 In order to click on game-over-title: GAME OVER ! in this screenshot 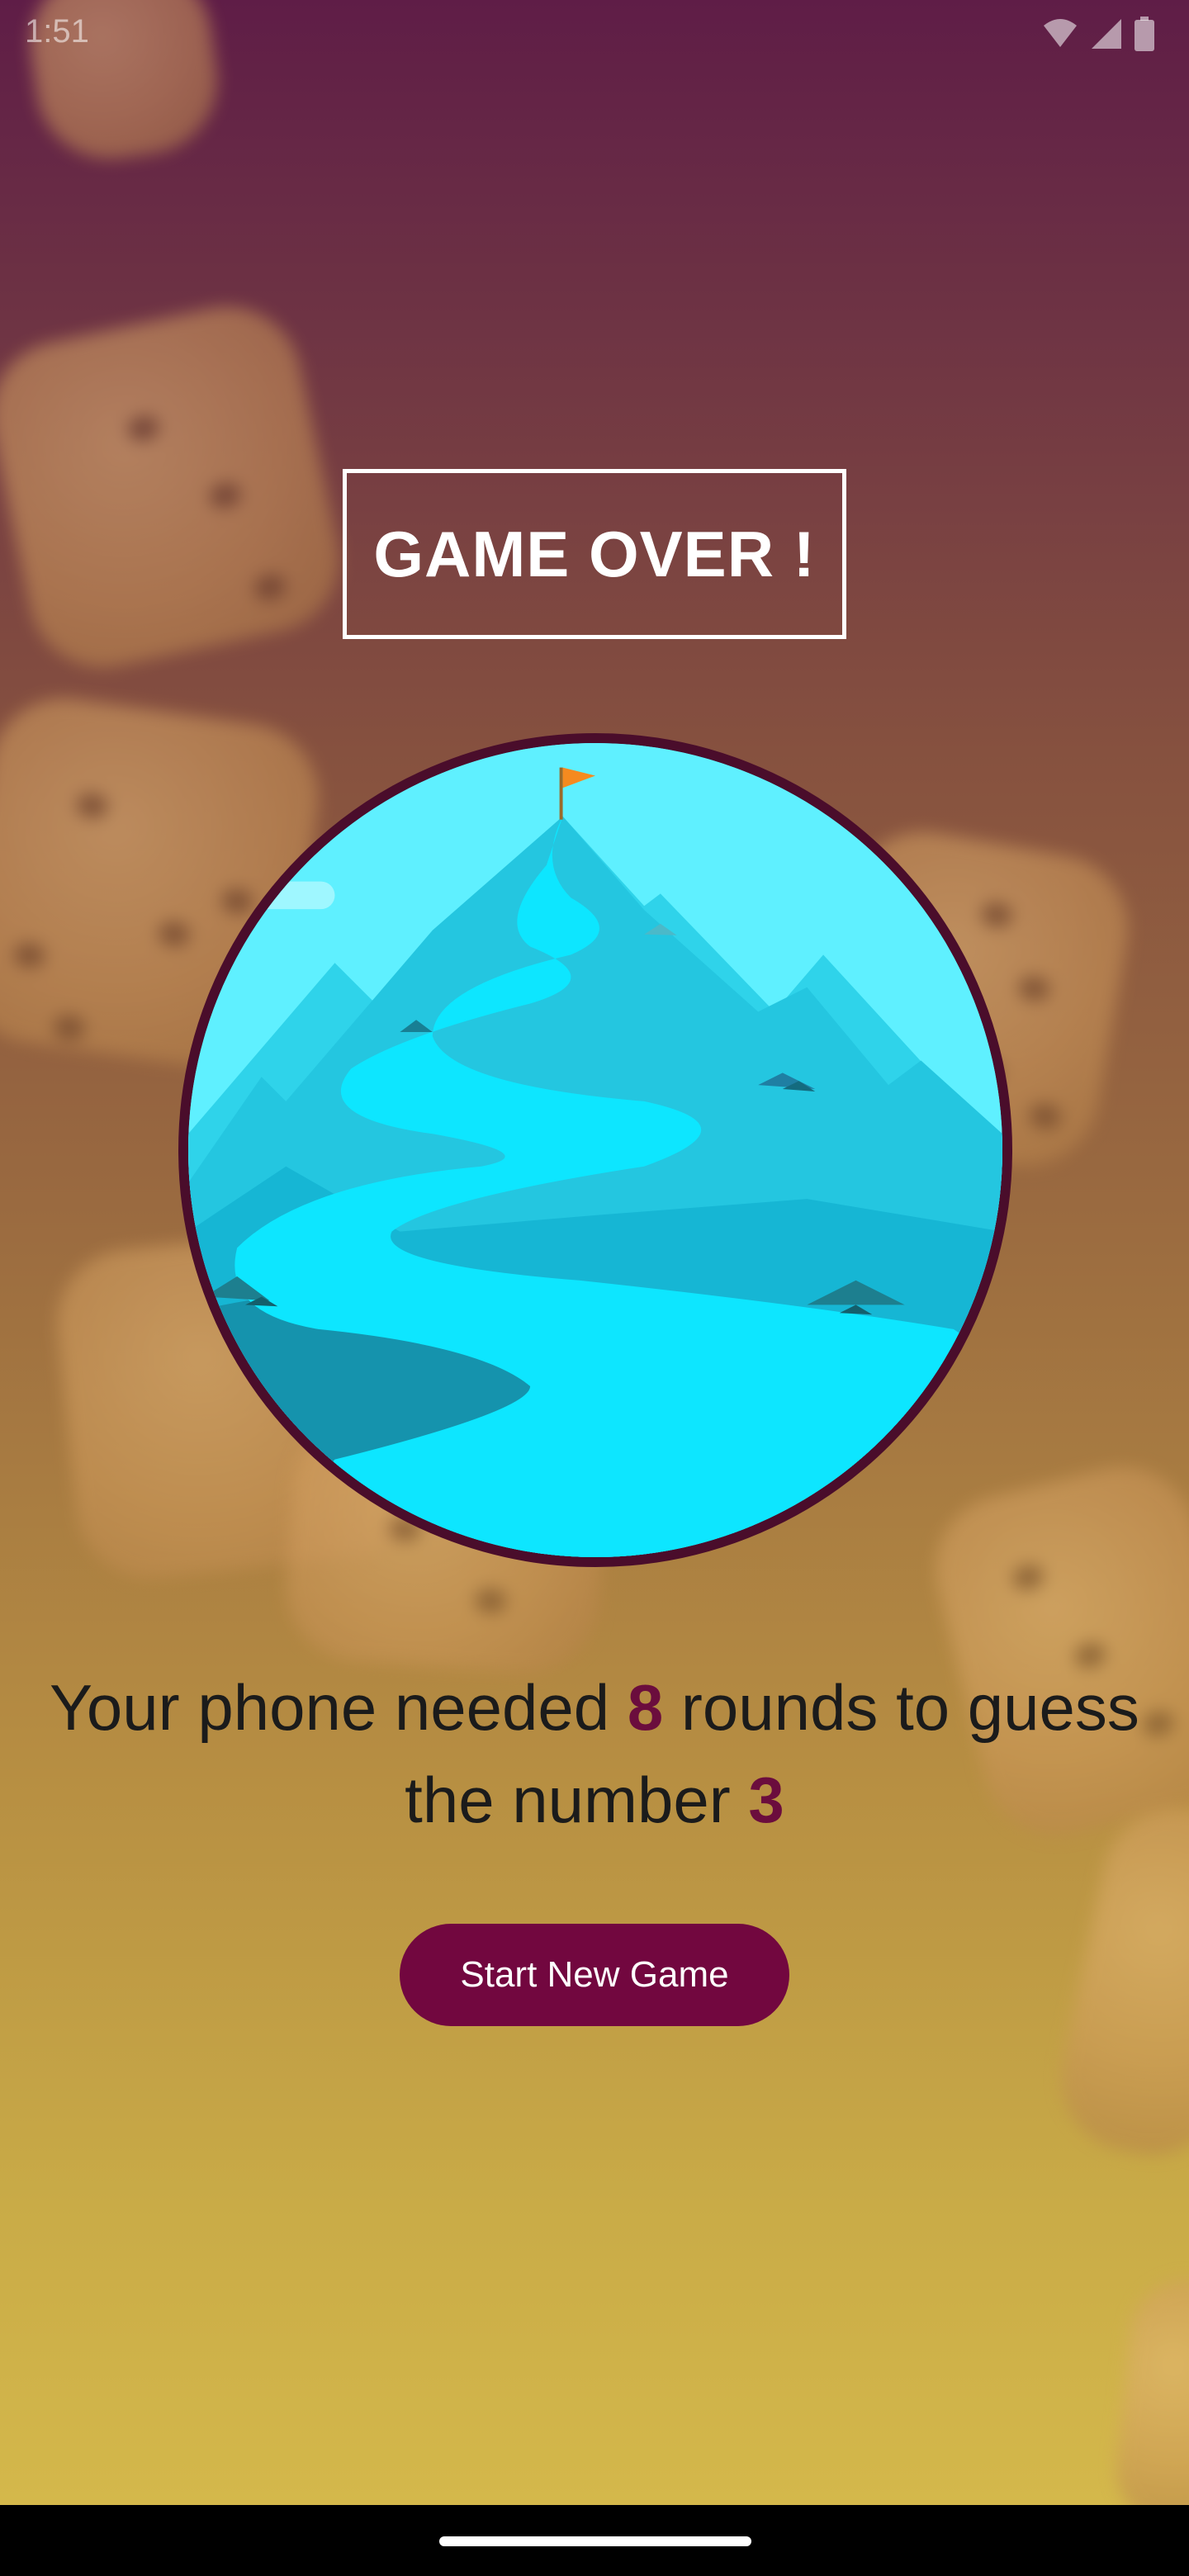, I will do `click(594, 553)`.